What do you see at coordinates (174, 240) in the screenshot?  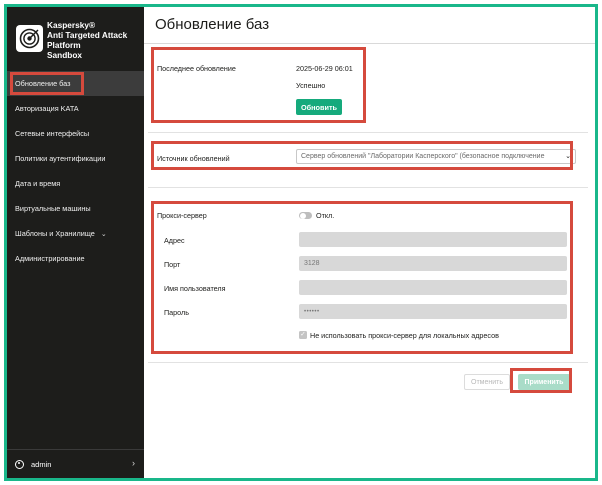 I see `proxy-address-label: Адрес` at bounding box center [174, 240].